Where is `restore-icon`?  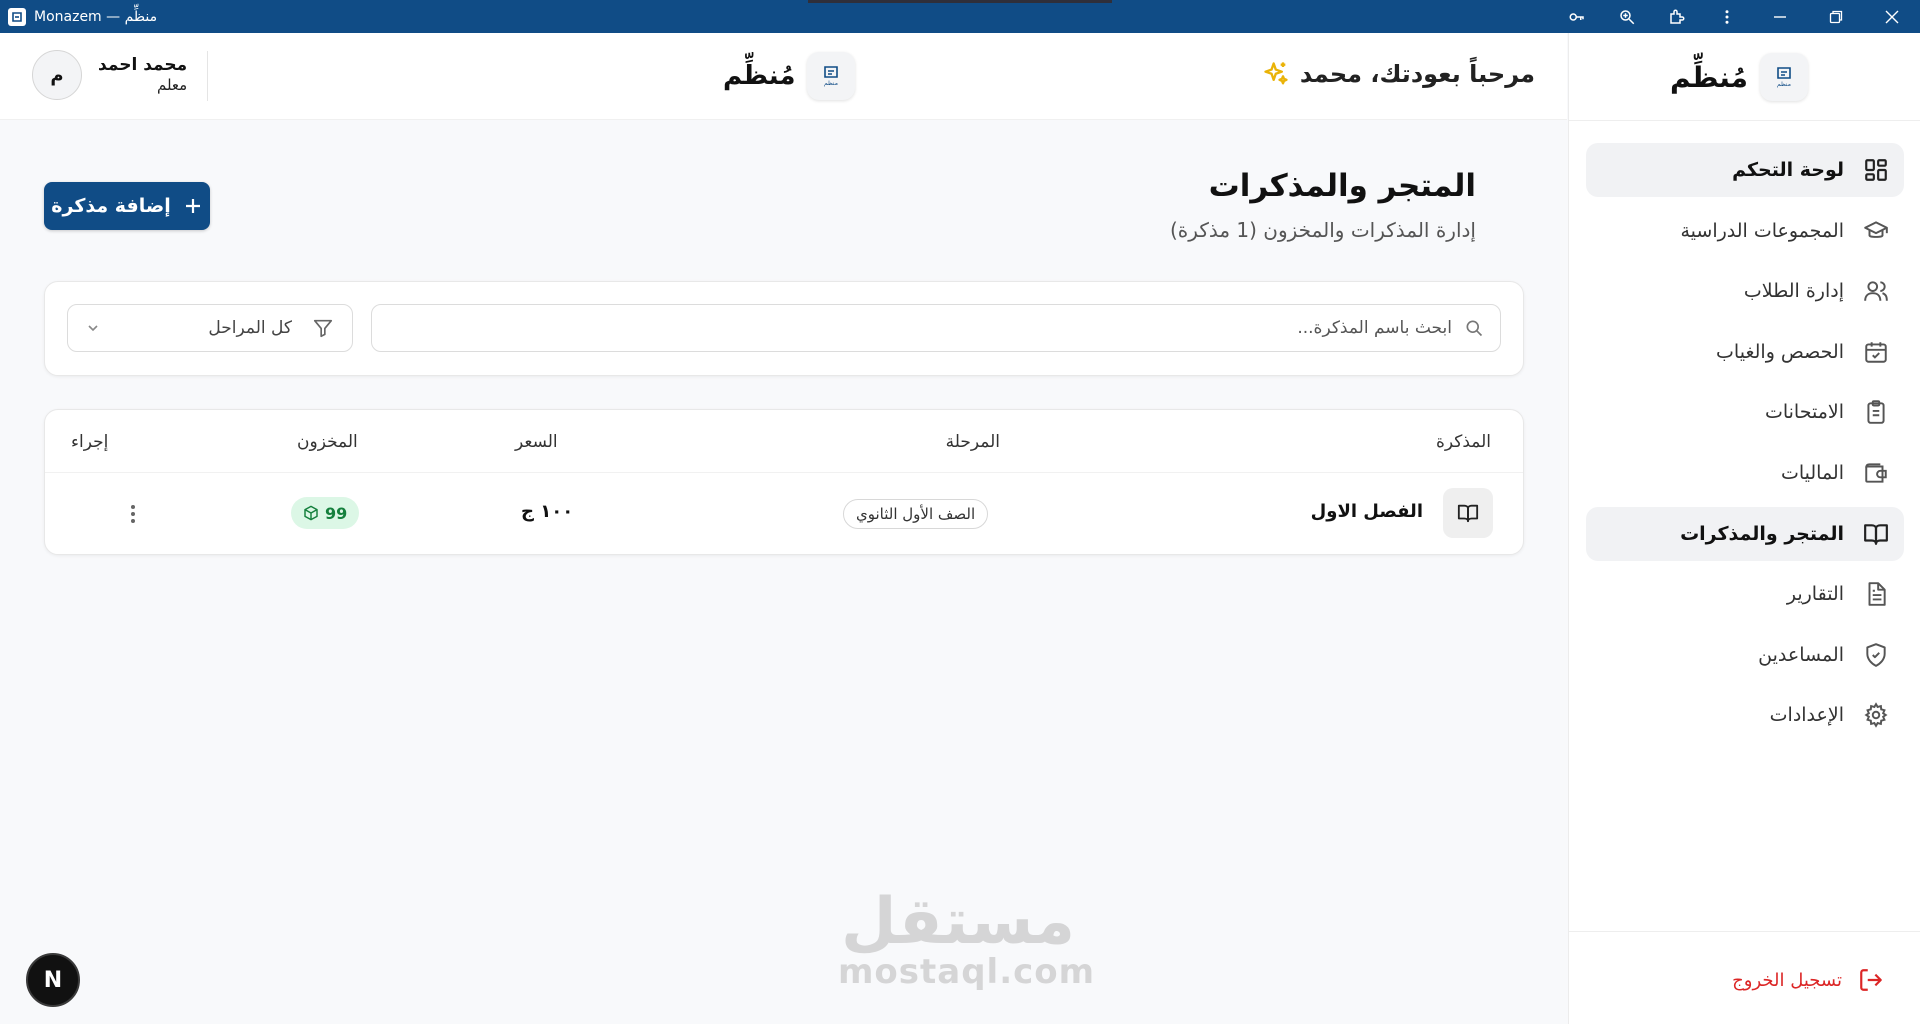
restore-icon is located at coordinates (1836, 16).